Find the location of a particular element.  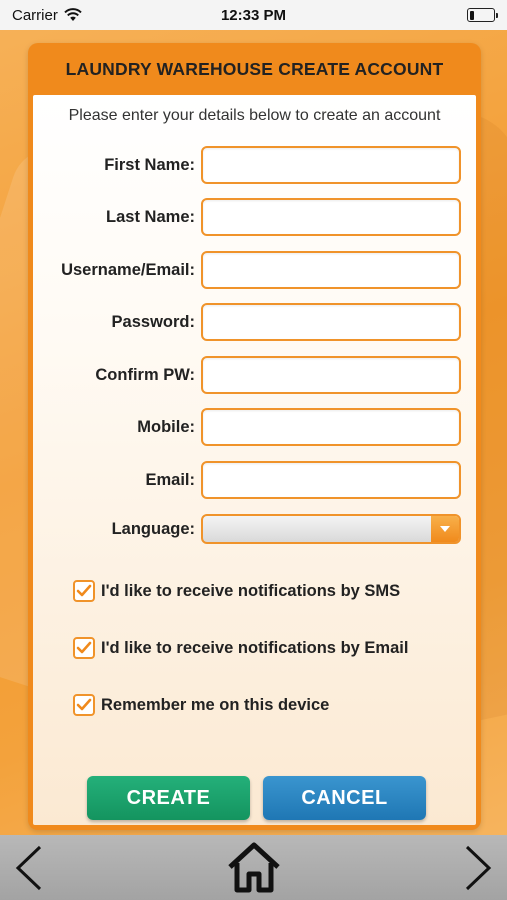

status-bar: Carrier 12:33 PM is located at coordinates (253, 15).